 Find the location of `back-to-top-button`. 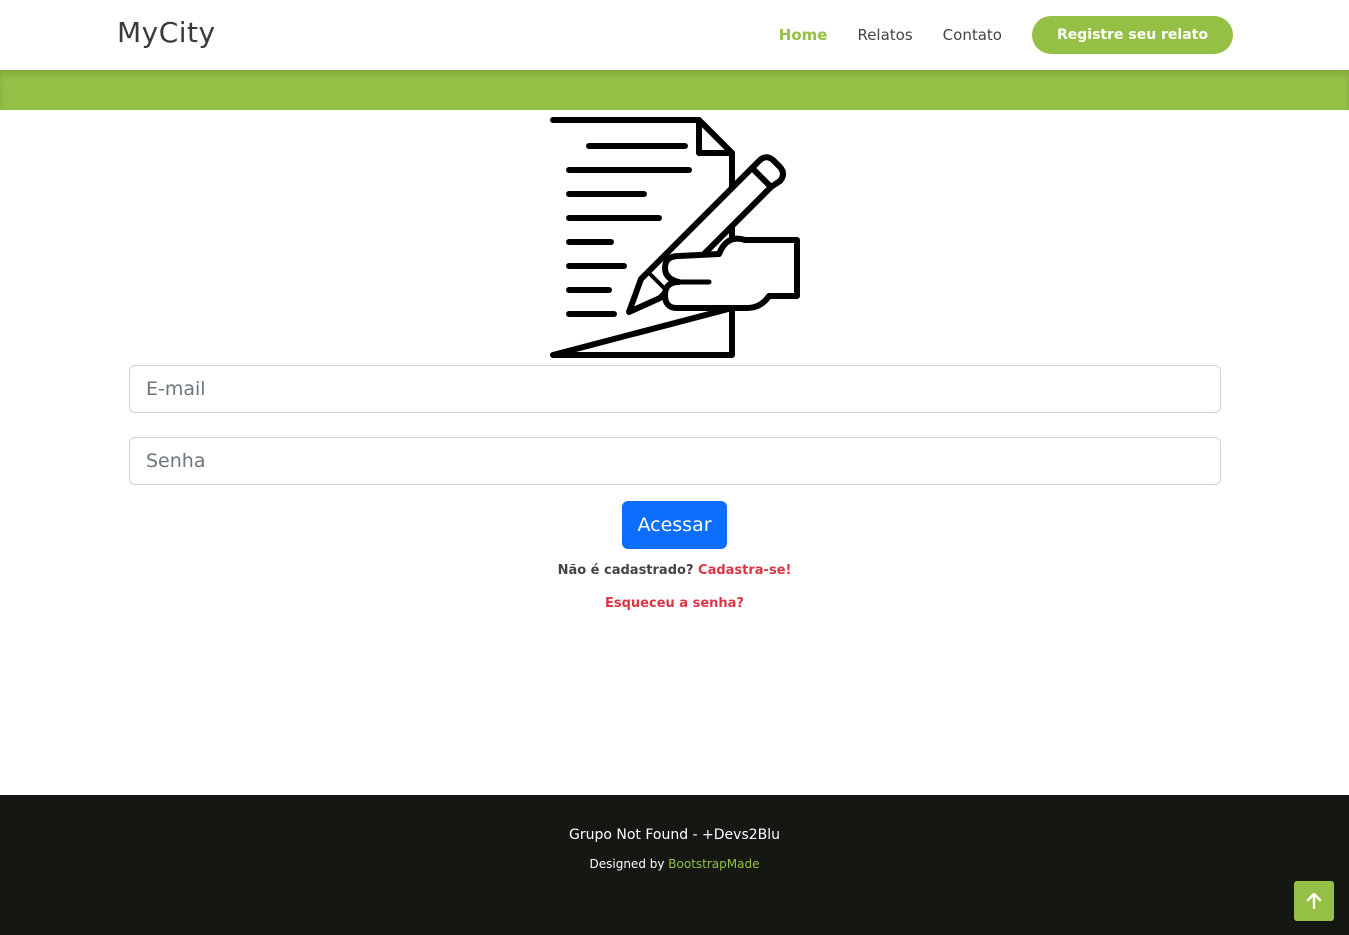

back-to-top-button is located at coordinates (1314, 901).